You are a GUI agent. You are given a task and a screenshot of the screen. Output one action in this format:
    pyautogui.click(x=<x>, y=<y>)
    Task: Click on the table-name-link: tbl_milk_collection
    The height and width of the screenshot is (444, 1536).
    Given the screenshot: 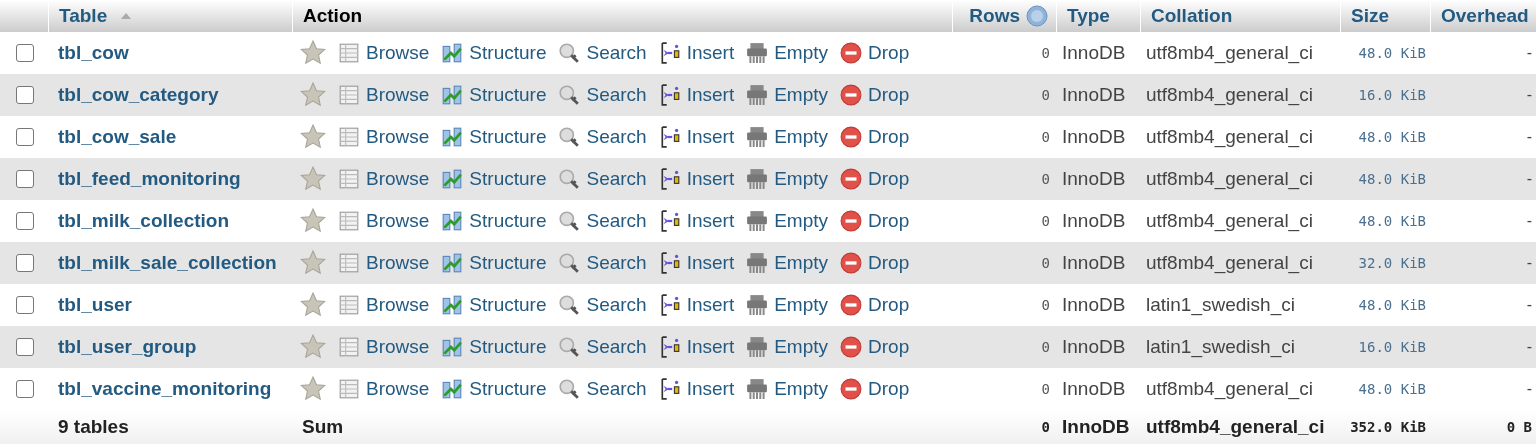 What is the action you would take?
    pyautogui.click(x=170, y=221)
    